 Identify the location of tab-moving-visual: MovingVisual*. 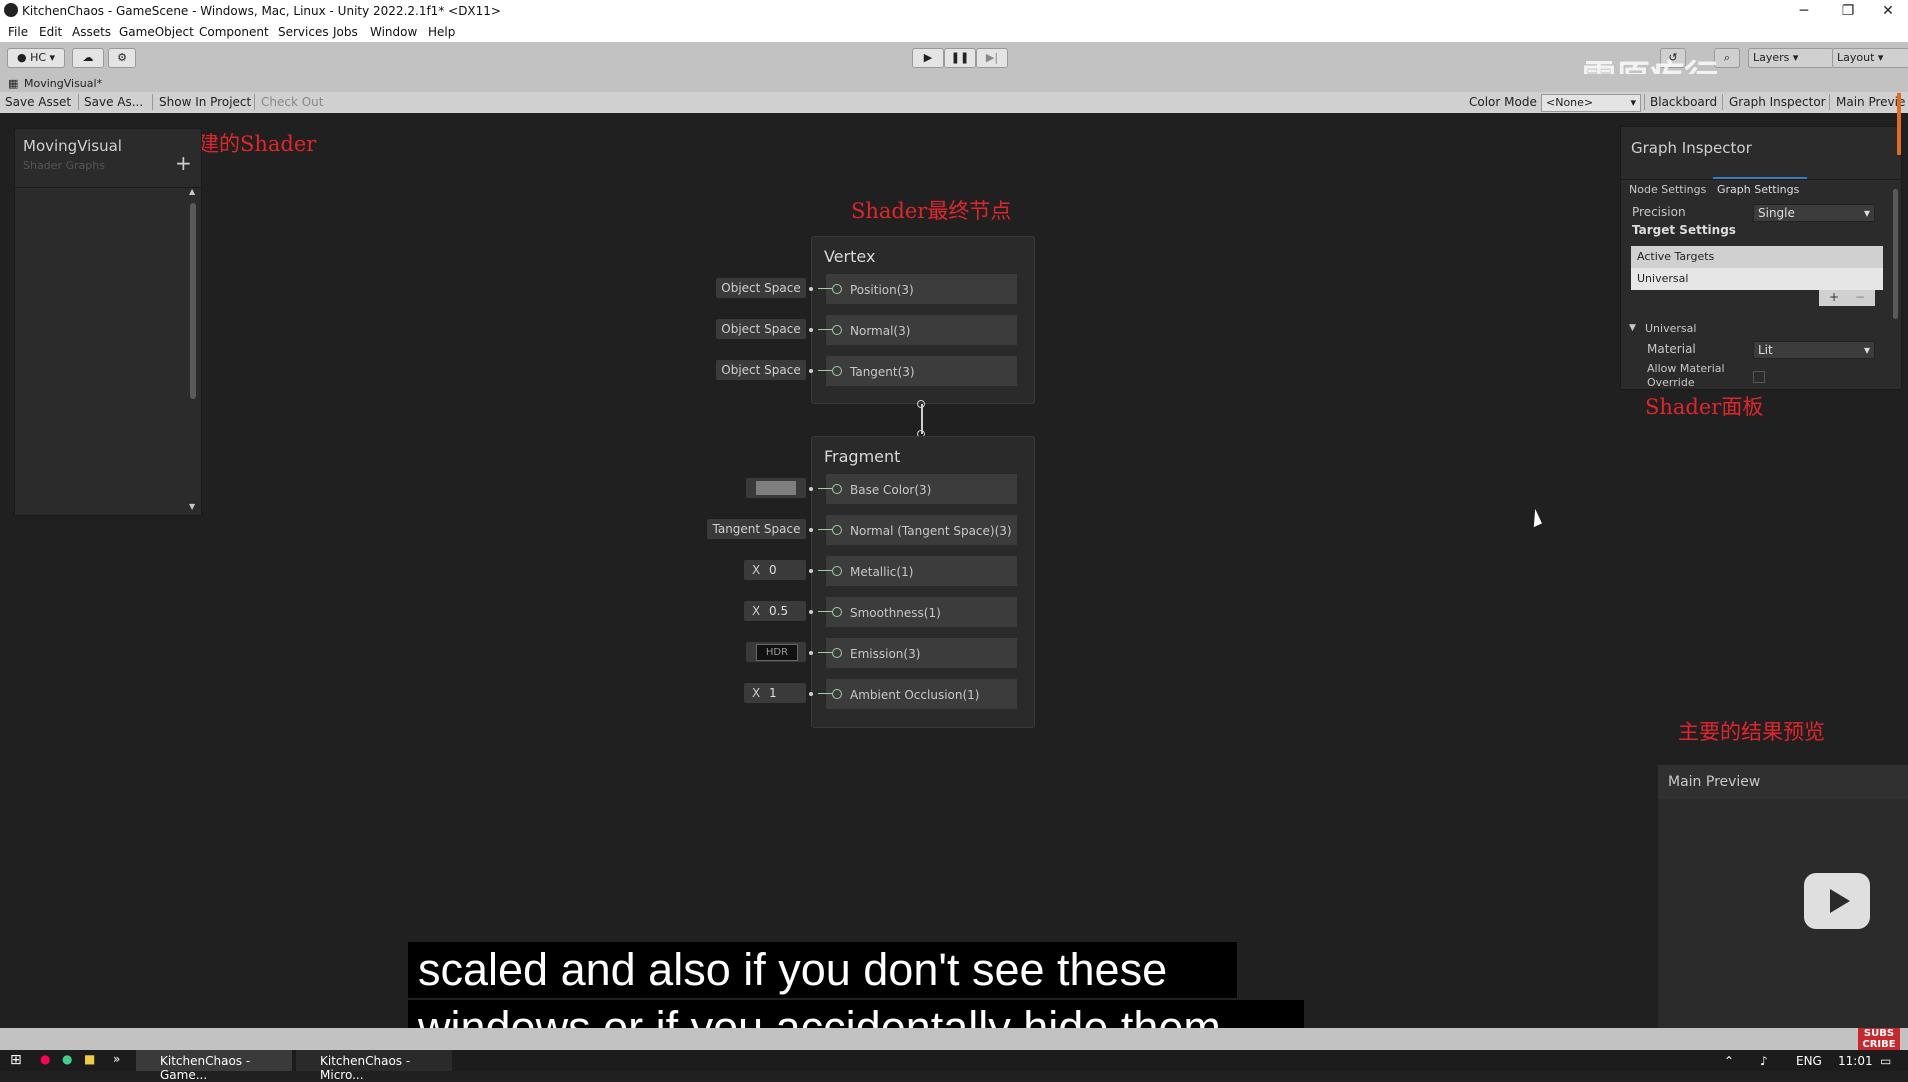
(63, 83).